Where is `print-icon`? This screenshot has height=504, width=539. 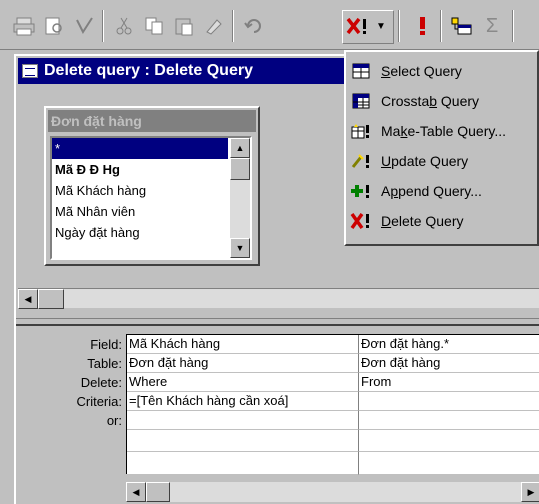
print-icon is located at coordinates (24, 26).